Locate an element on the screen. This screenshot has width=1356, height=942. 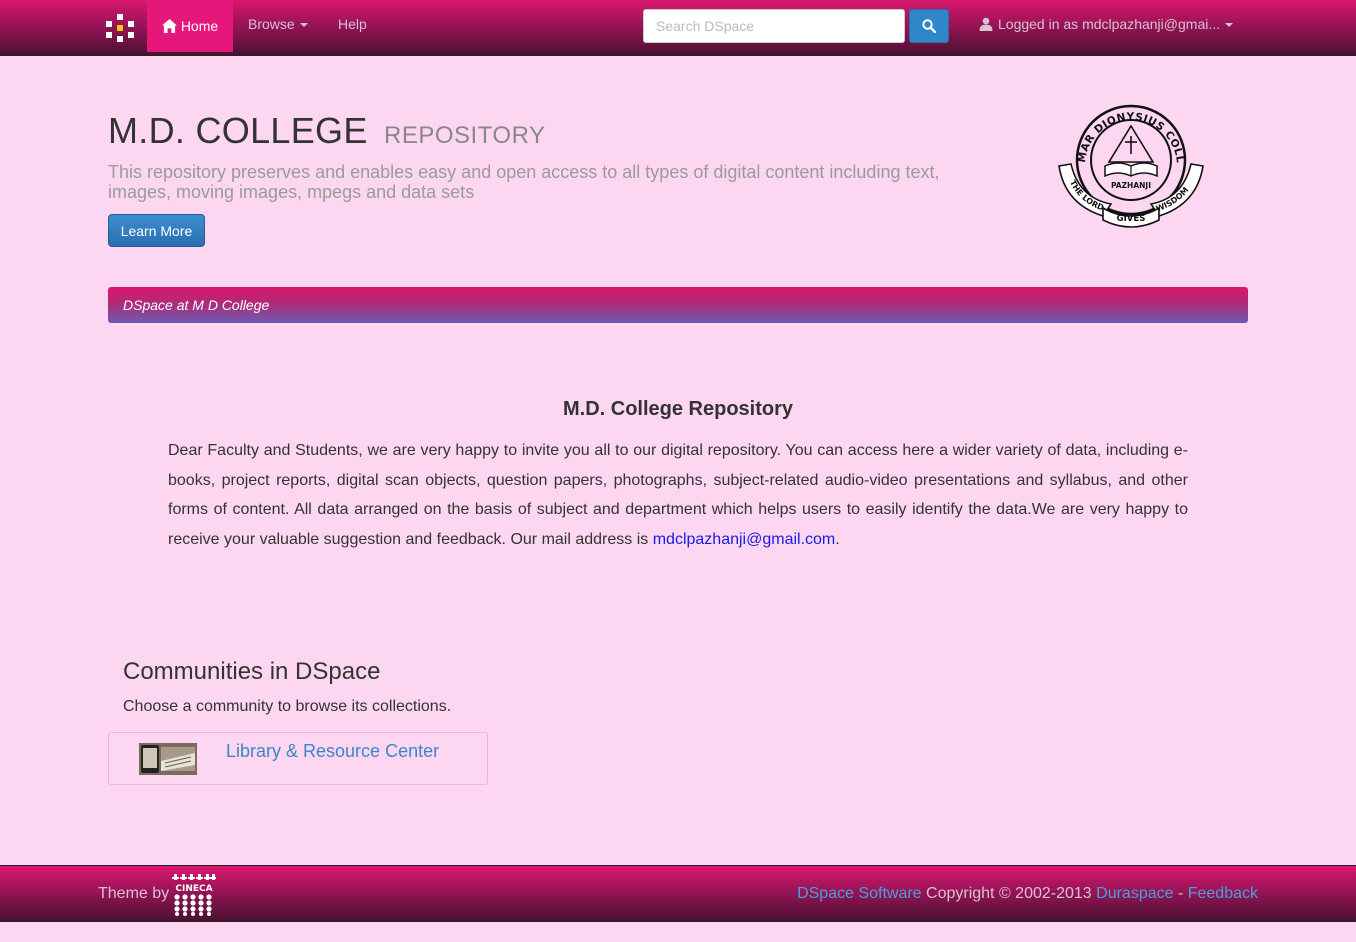
home-icon is located at coordinates (169, 26).